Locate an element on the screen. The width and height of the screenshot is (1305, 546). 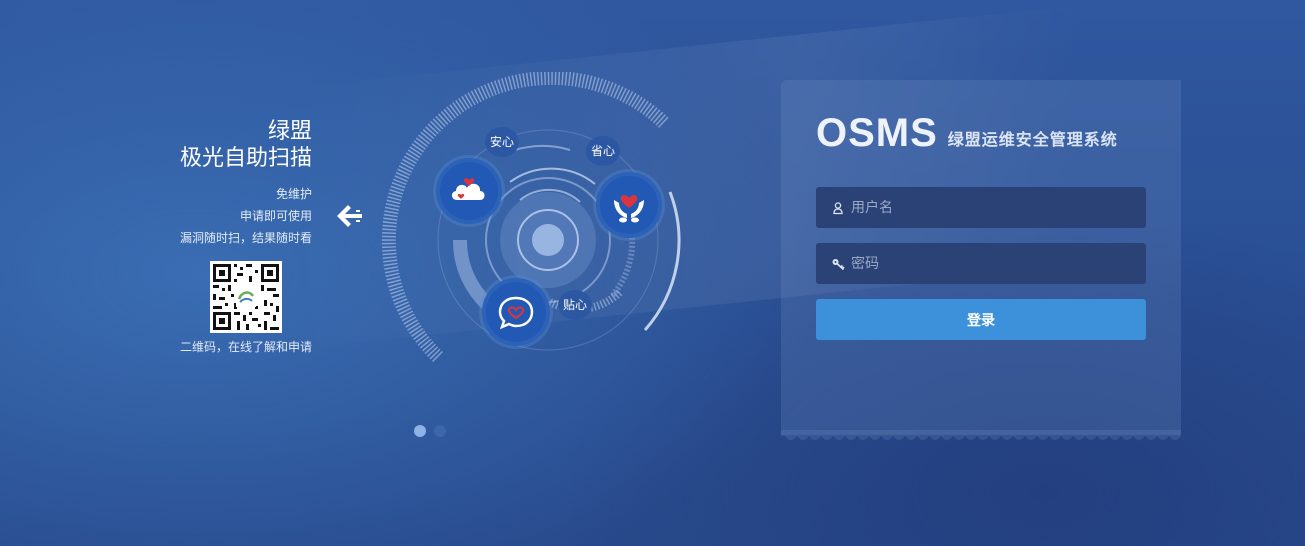
password-field is located at coordinates (981, 263).